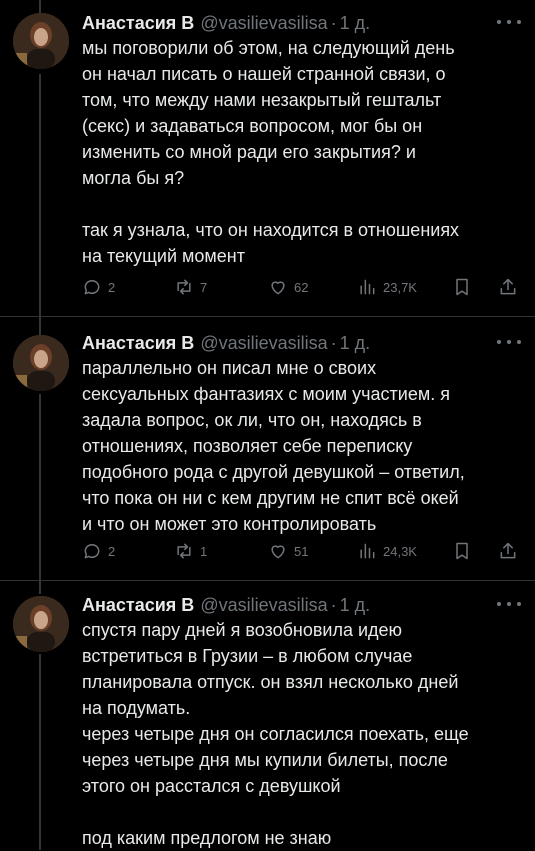 The width and height of the screenshot is (535, 851). What do you see at coordinates (268, 48) in the screenshot?
I see `text-line: мы поговорили об этом, на следующий день` at bounding box center [268, 48].